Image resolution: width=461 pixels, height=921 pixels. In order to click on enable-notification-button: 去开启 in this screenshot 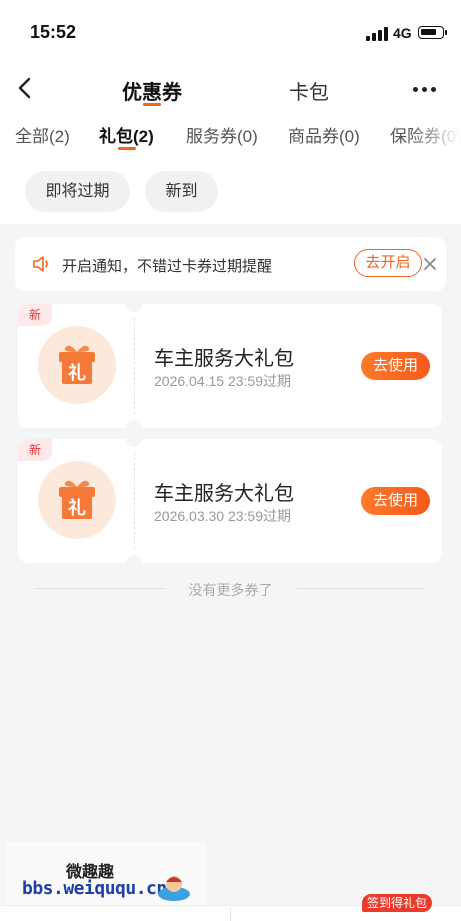, I will do `click(388, 263)`.